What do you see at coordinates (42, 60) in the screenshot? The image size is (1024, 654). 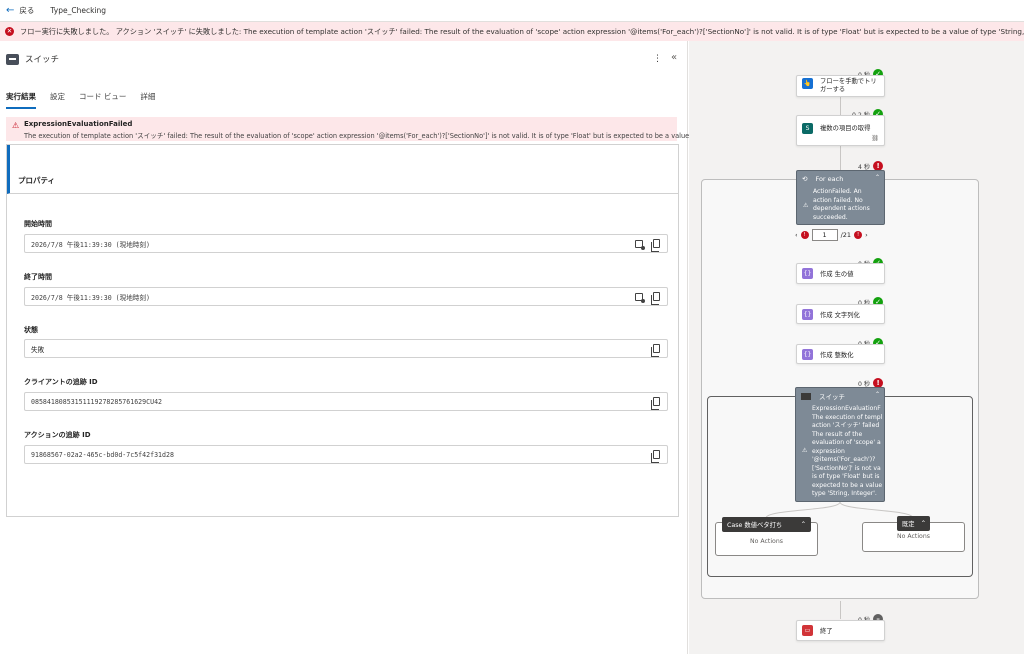 I see `panel-title: スイッチ` at bounding box center [42, 60].